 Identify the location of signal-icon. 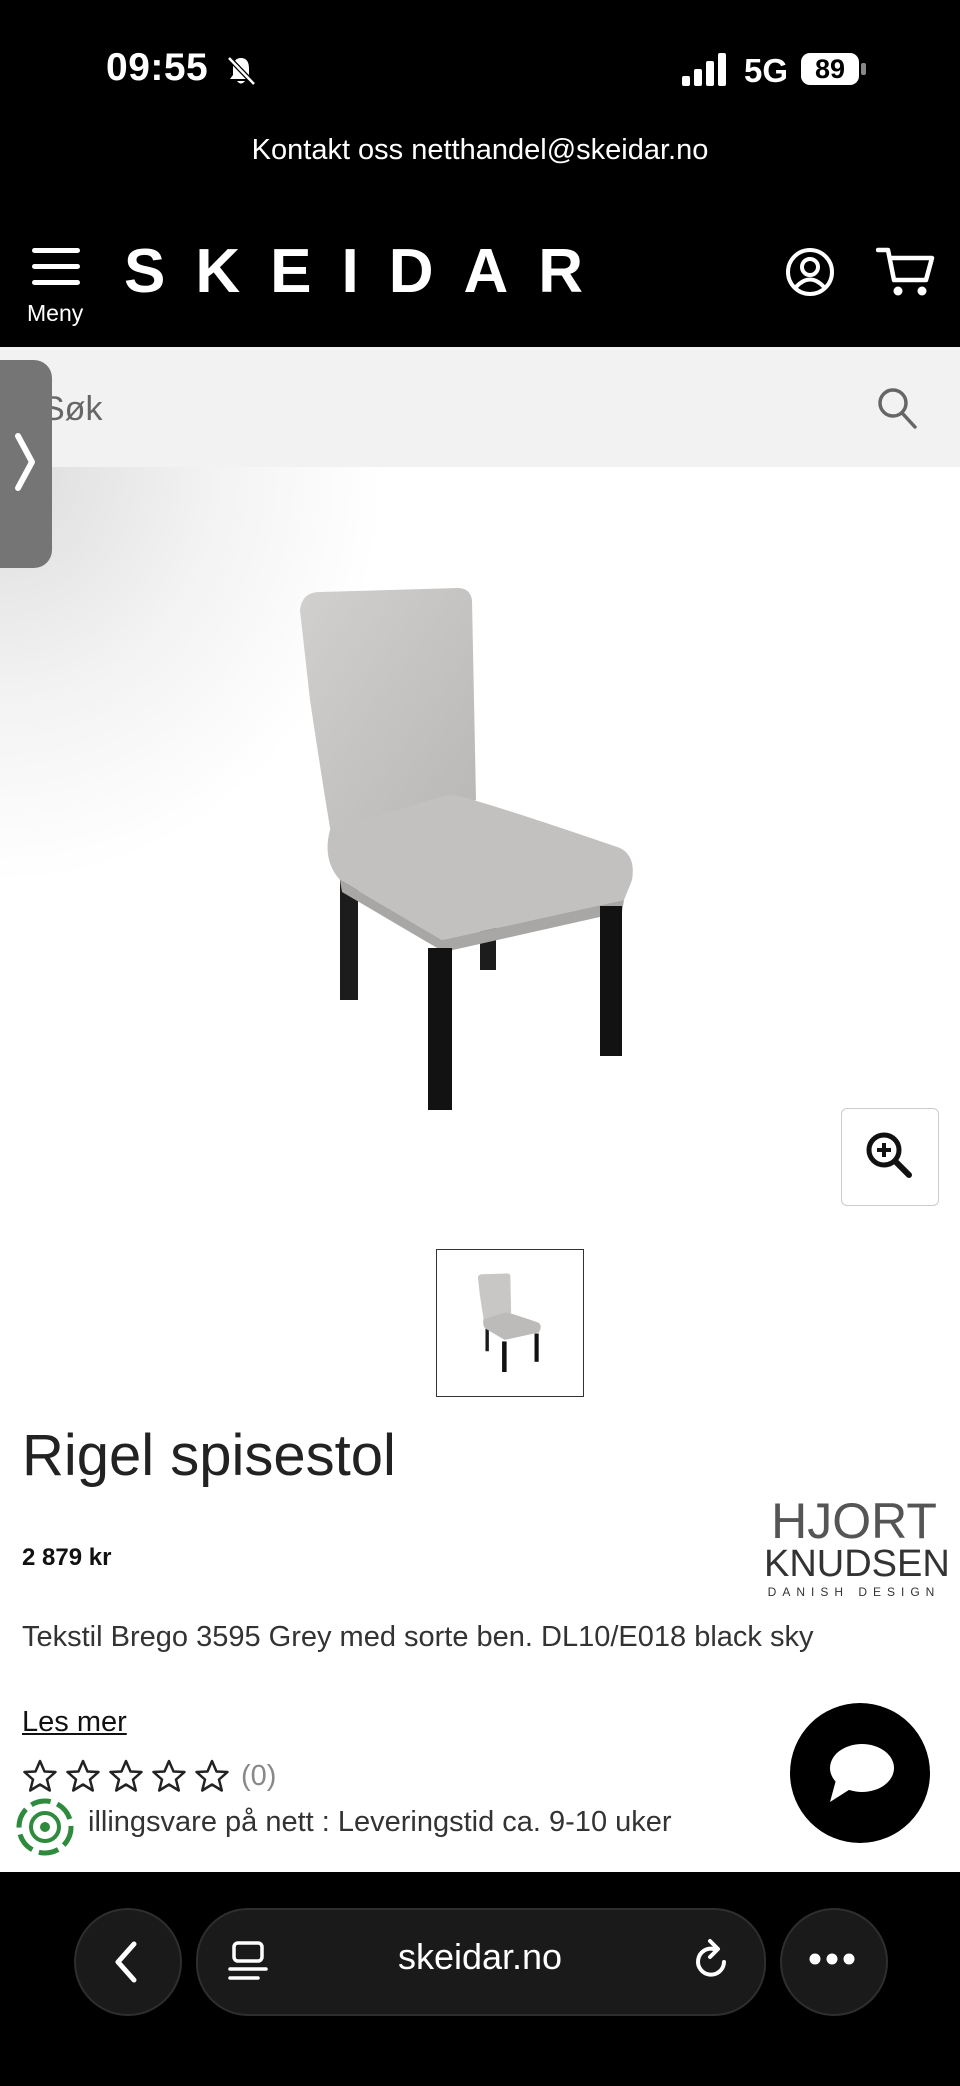
(704, 69).